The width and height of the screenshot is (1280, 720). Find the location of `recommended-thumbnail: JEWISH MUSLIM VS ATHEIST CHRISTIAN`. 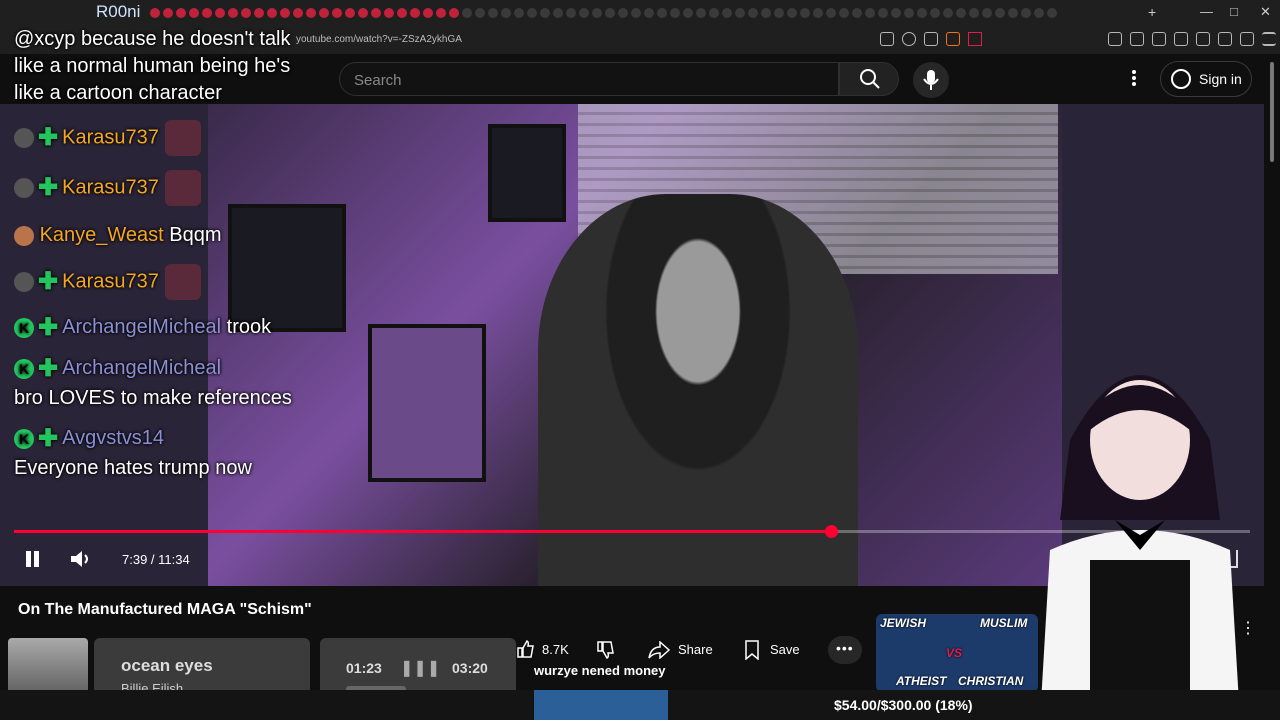

recommended-thumbnail: JEWISH MUSLIM VS ATHEIST CHRISTIAN is located at coordinates (957, 653).